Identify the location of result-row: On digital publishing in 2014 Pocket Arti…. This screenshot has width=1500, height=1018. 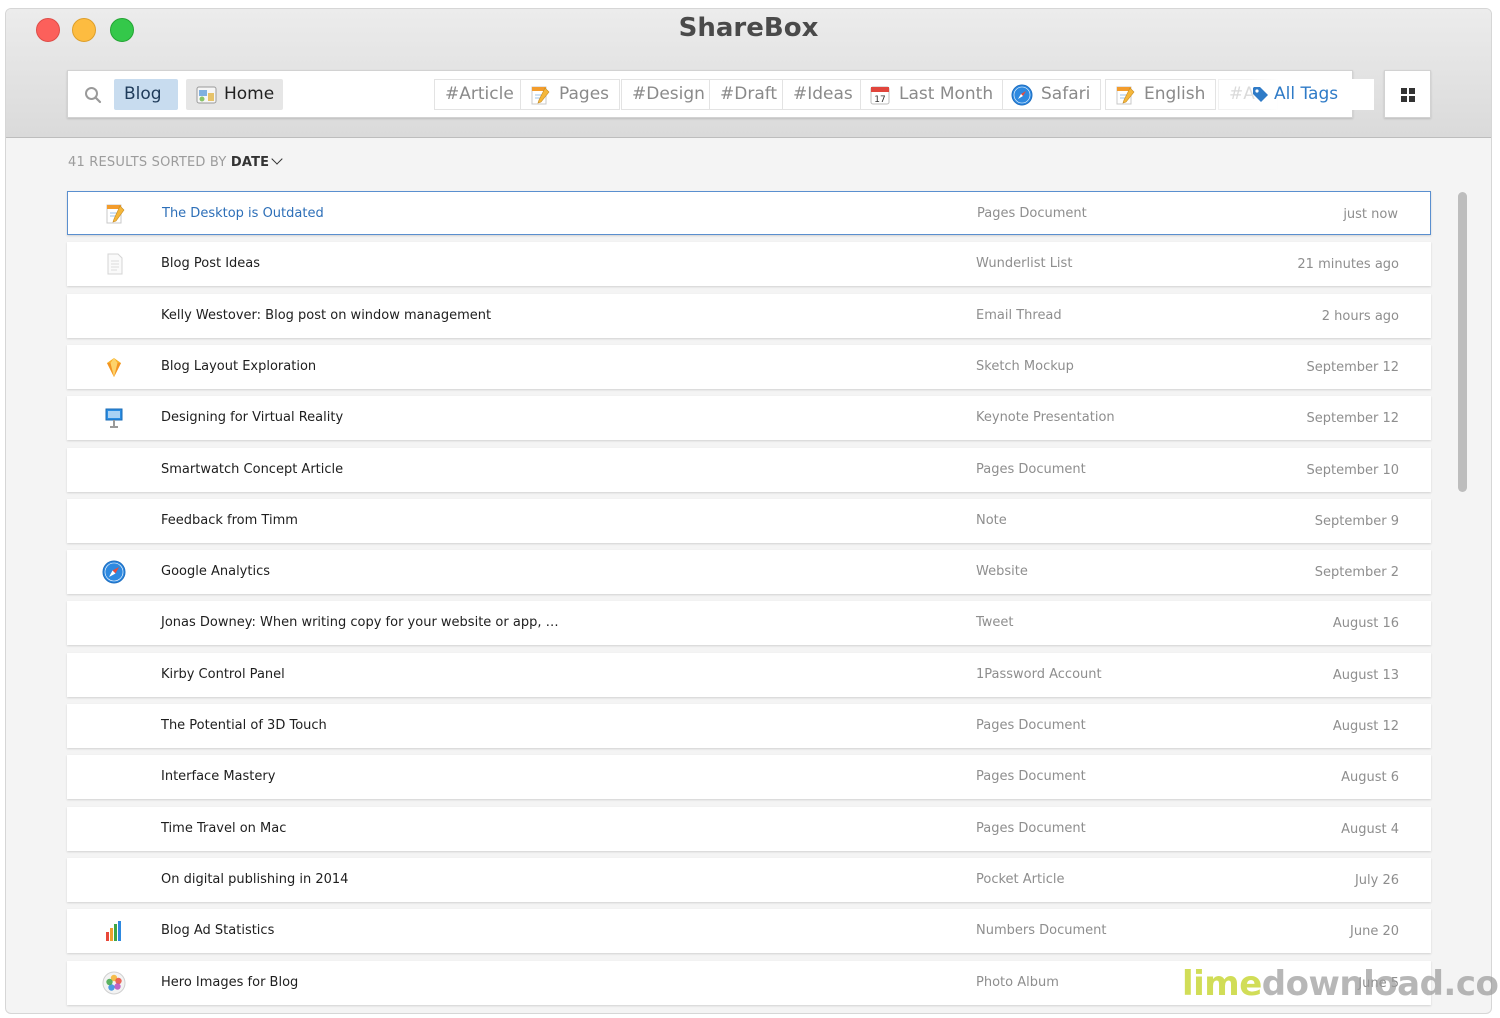
(749, 879).